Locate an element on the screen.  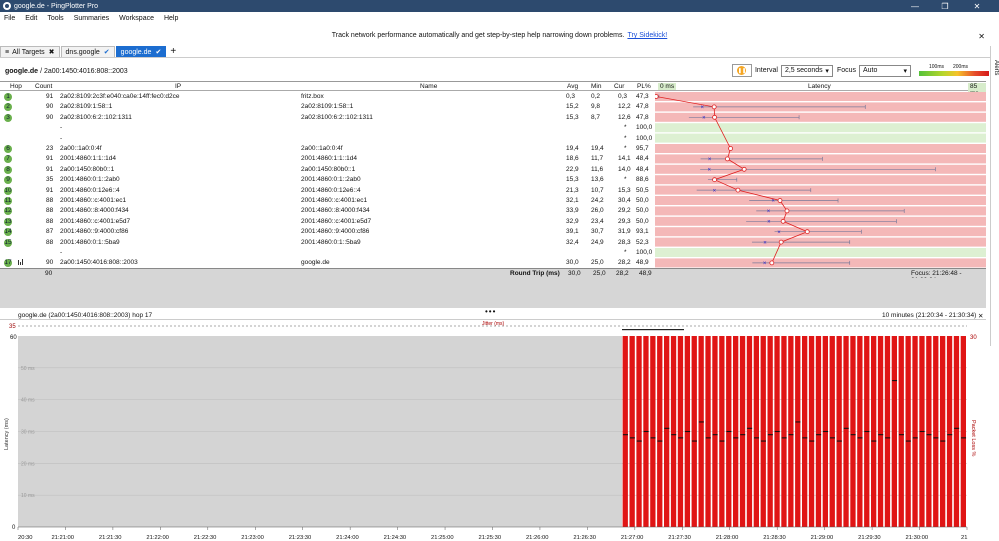
menu-tools: Tools is located at coordinates (55, 18).